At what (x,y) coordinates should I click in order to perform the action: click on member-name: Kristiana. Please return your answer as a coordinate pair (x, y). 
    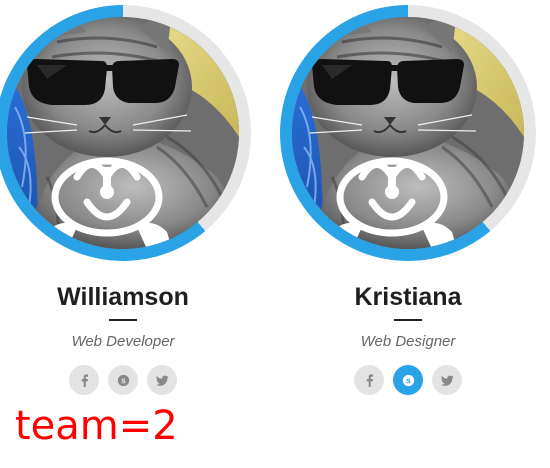
    Looking at the image, I should click on (408, 297).